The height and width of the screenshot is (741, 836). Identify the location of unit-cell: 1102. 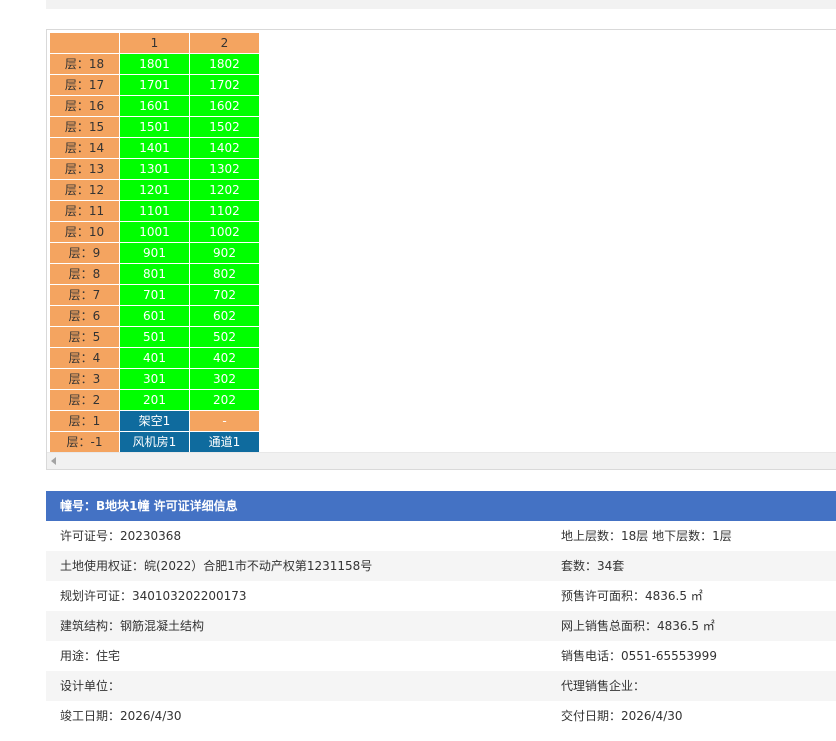
(224, 211).